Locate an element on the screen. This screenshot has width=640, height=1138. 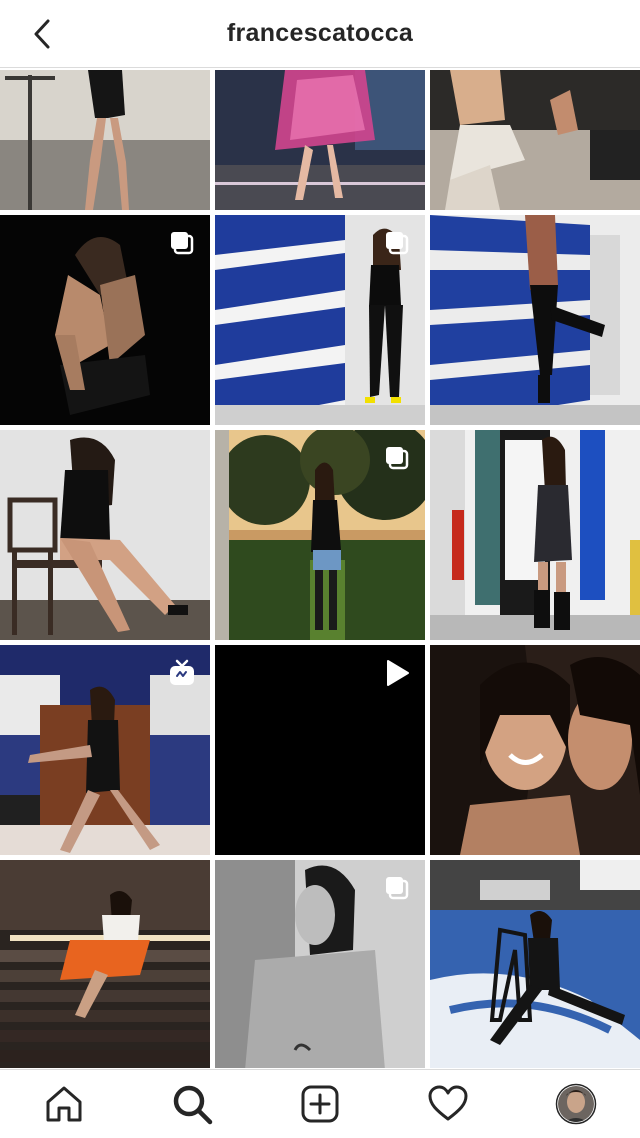
video-play-icon is located at coordinates (398, 673).